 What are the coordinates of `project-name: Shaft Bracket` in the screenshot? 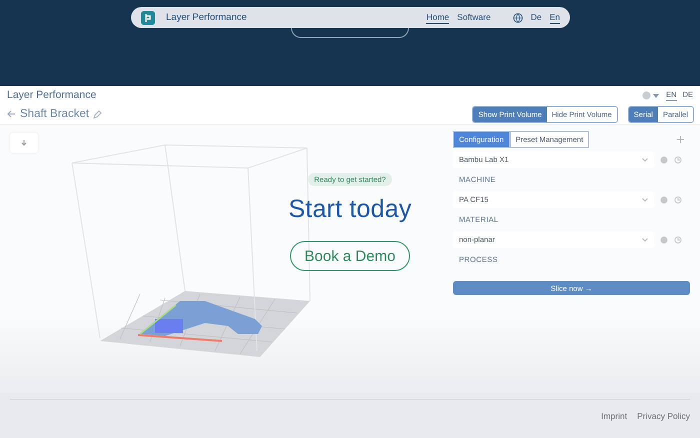 It's located at (55, 114).